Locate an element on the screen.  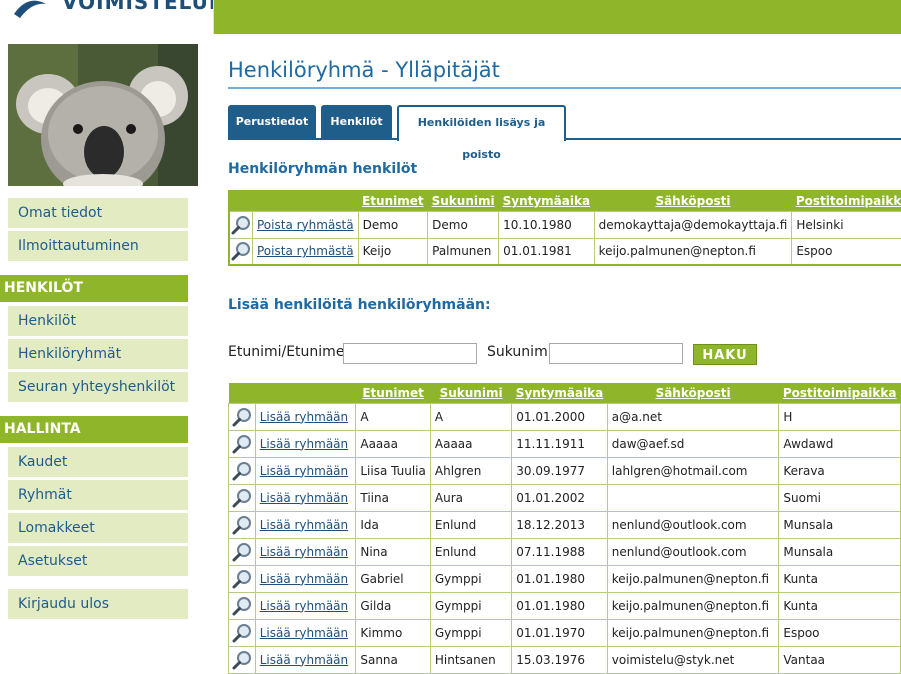
sahkoposti-cell: keijo.palmunen@nepton.fi is located at coordinates (693, 578).